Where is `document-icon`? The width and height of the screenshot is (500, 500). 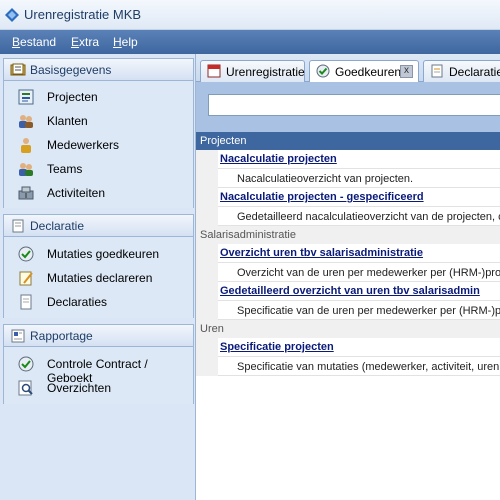 document-icon is located at coordinates (18, 226).